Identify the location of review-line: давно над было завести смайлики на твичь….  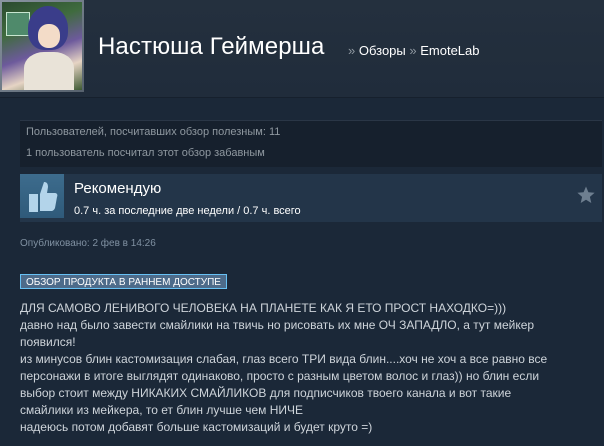
(277, 325).